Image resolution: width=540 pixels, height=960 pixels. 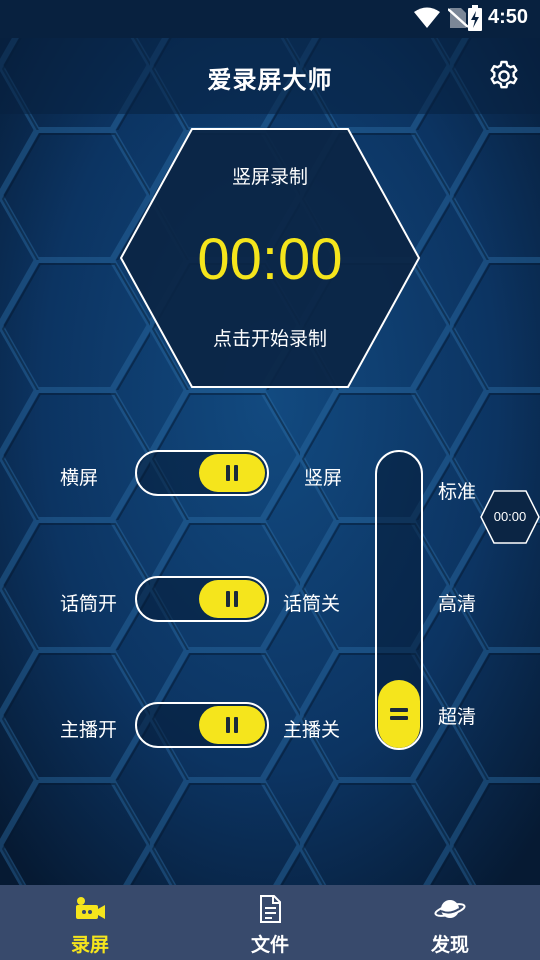 What do you see at coordinates (89, 730) in the screenshot?
I see `streamer-on-label: 主播开` at bounding box center [89, 730].